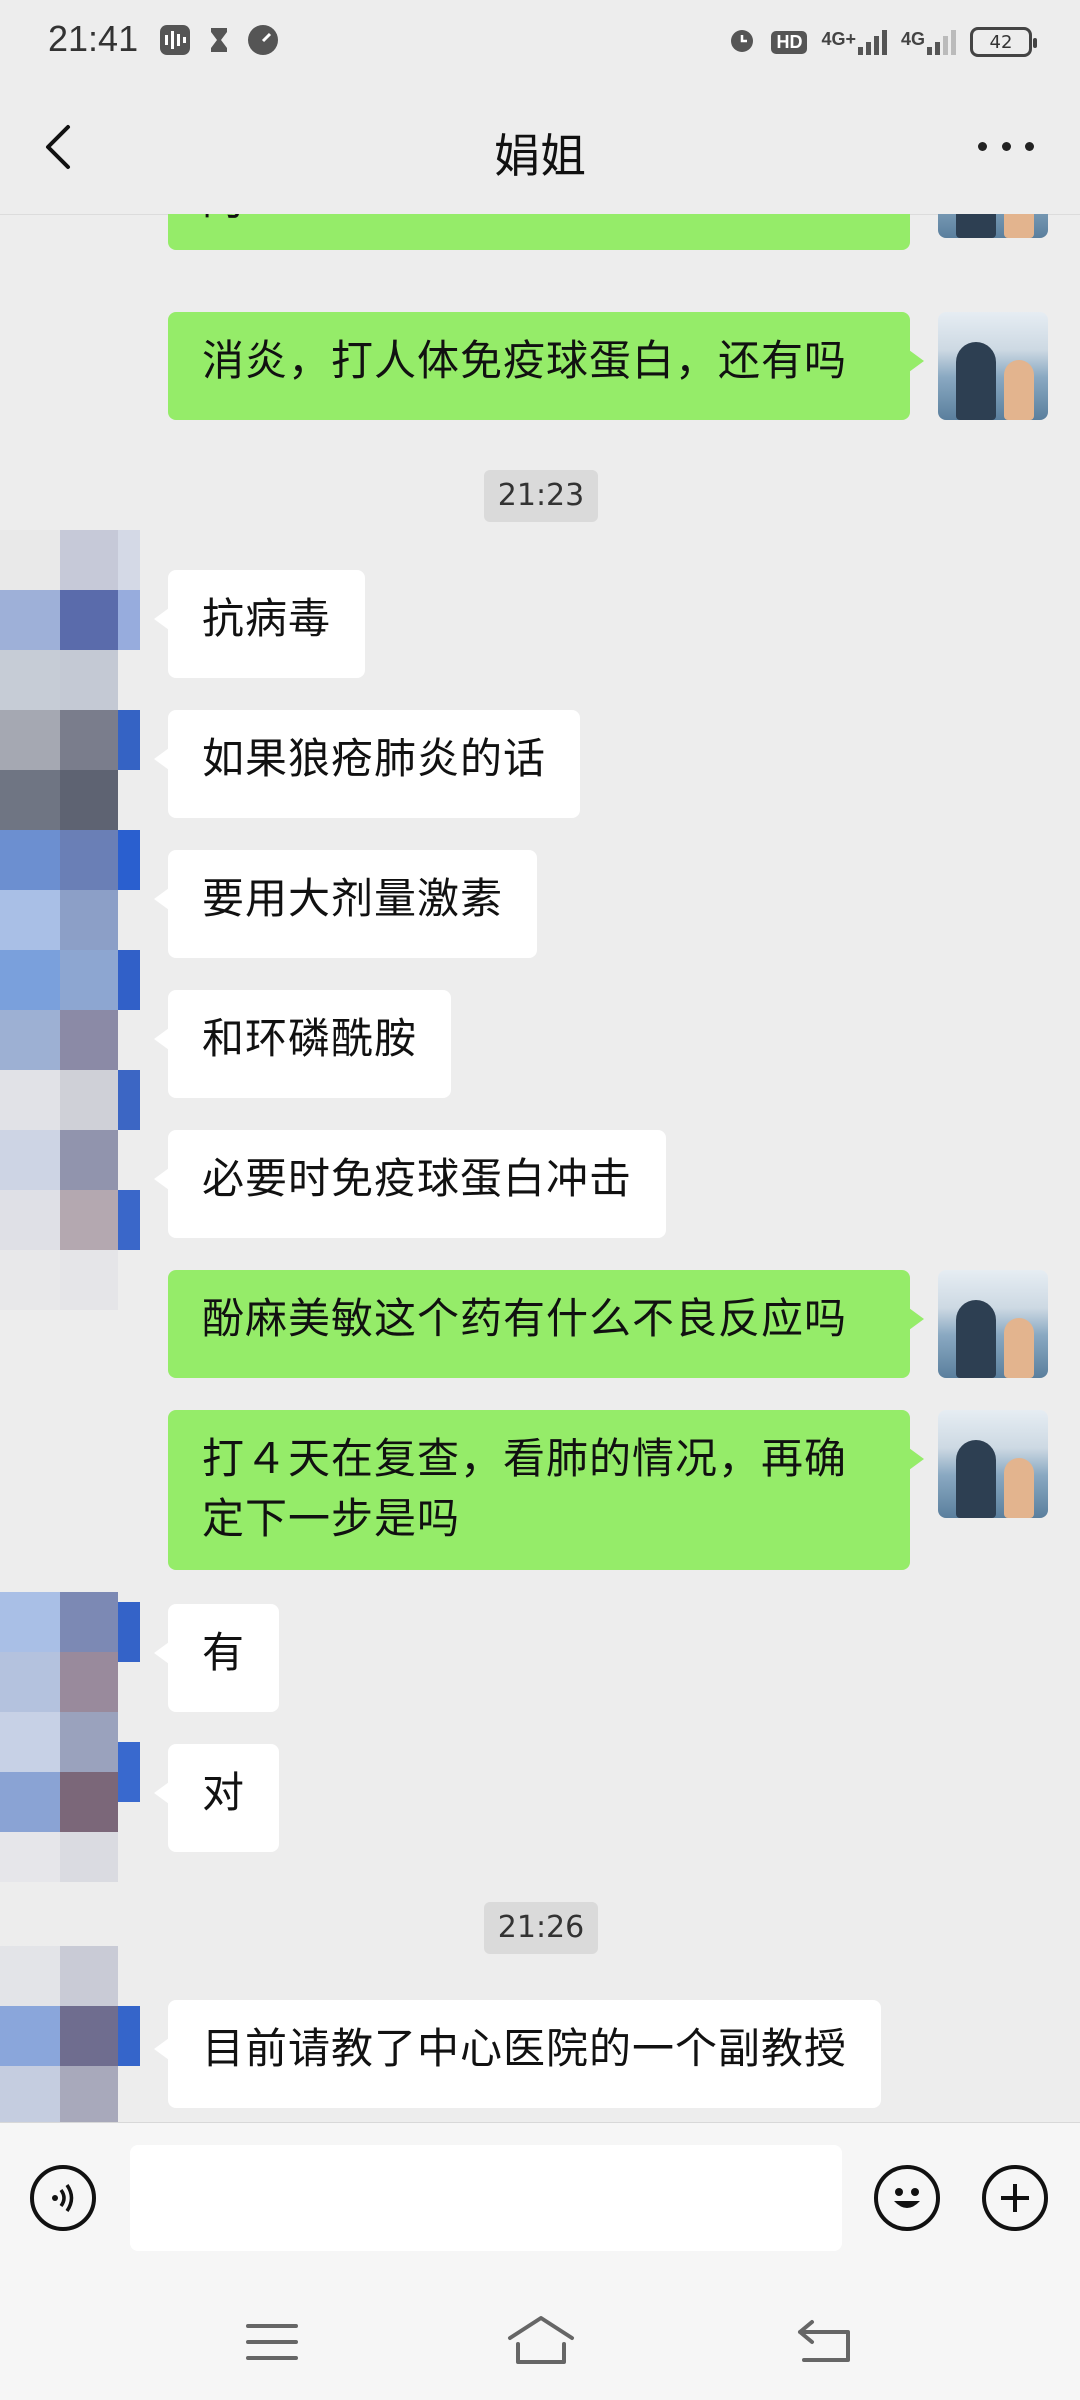  I want to click on signal-4g-plus-icon: 4G+, so click(854, 42).